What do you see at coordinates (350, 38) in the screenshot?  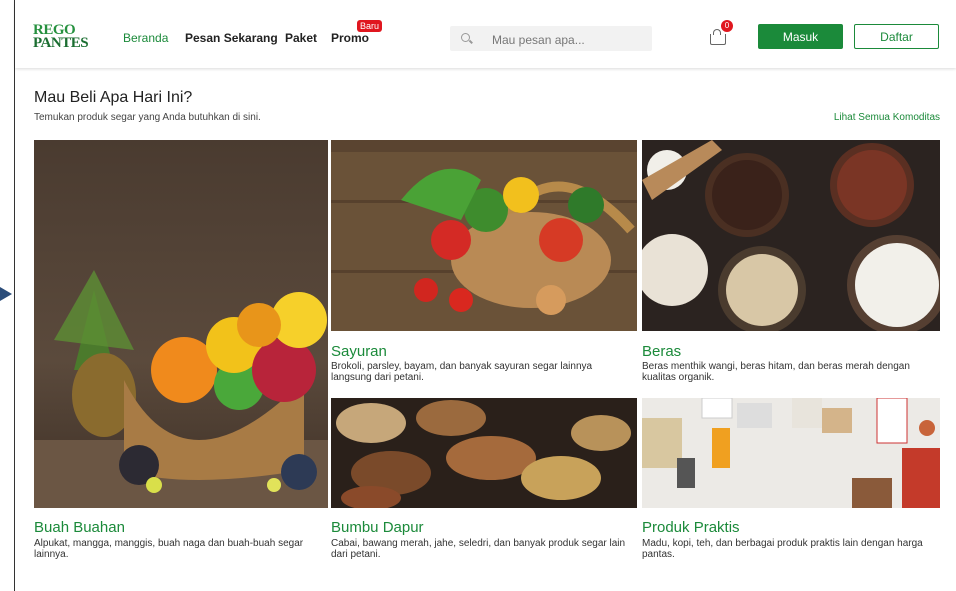 I see `nav-promo: Promo` at bounding box center [350, 38].